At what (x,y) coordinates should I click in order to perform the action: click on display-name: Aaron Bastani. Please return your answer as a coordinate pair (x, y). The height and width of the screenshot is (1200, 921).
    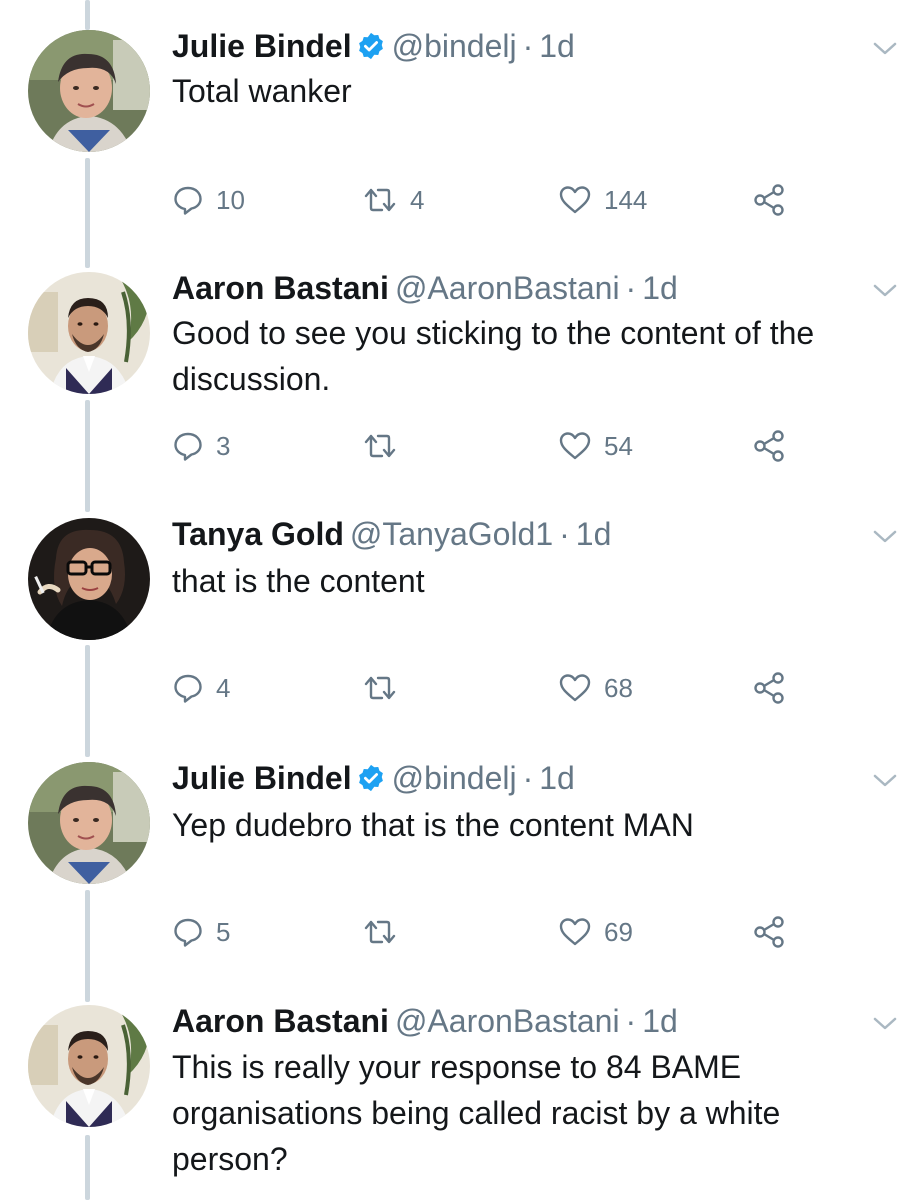
    Looking at the image, I should click on (280, 1021).